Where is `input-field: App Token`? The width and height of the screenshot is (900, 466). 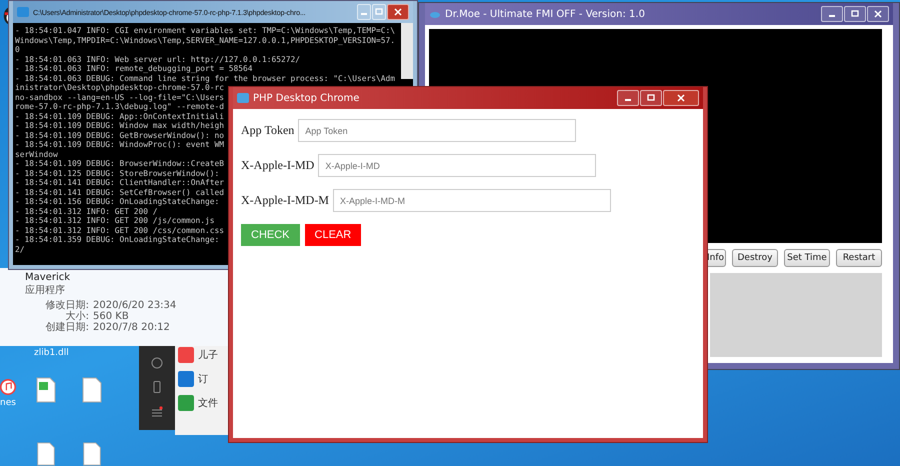
input-field: App Token is located at coordinates (437, 130).